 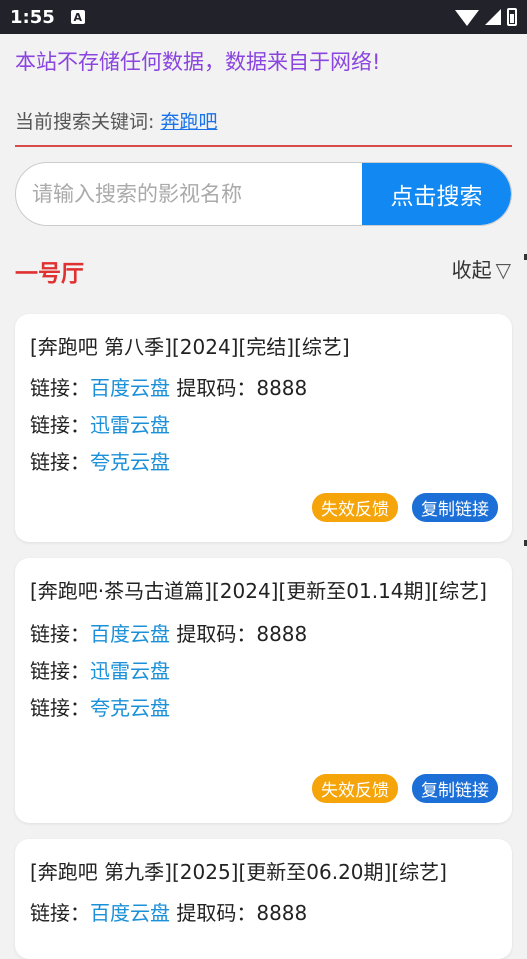 I want to click on search-bar: 点击搜索, so click(x=263, y=194).